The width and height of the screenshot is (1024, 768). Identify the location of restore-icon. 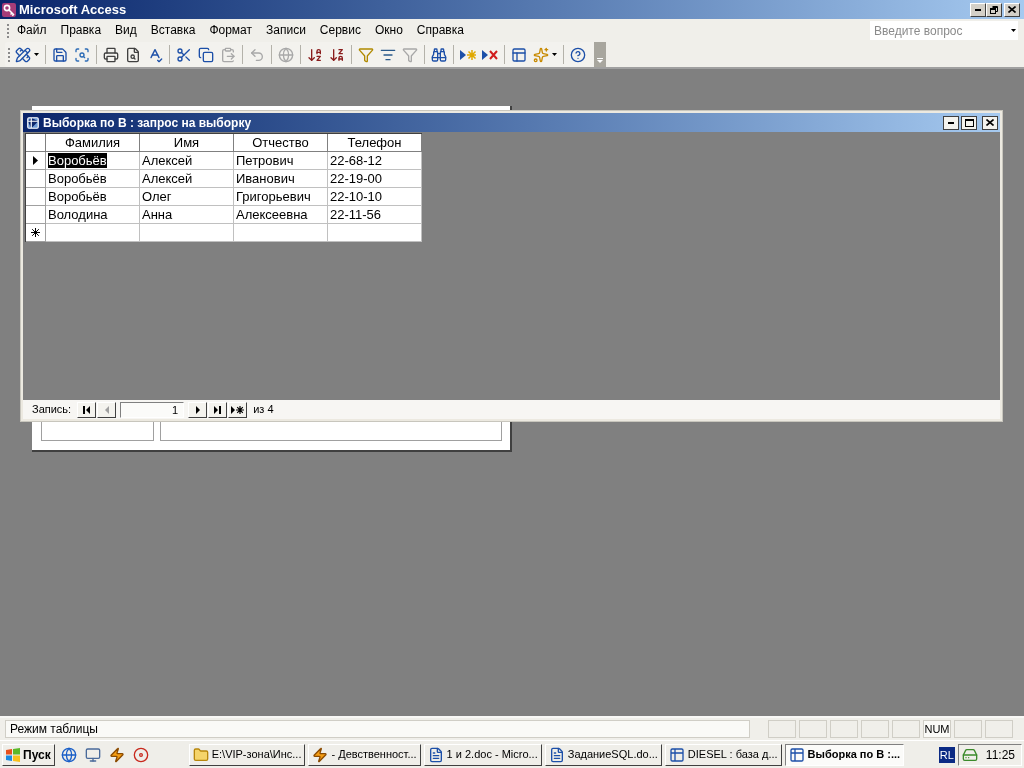
(994, 9).